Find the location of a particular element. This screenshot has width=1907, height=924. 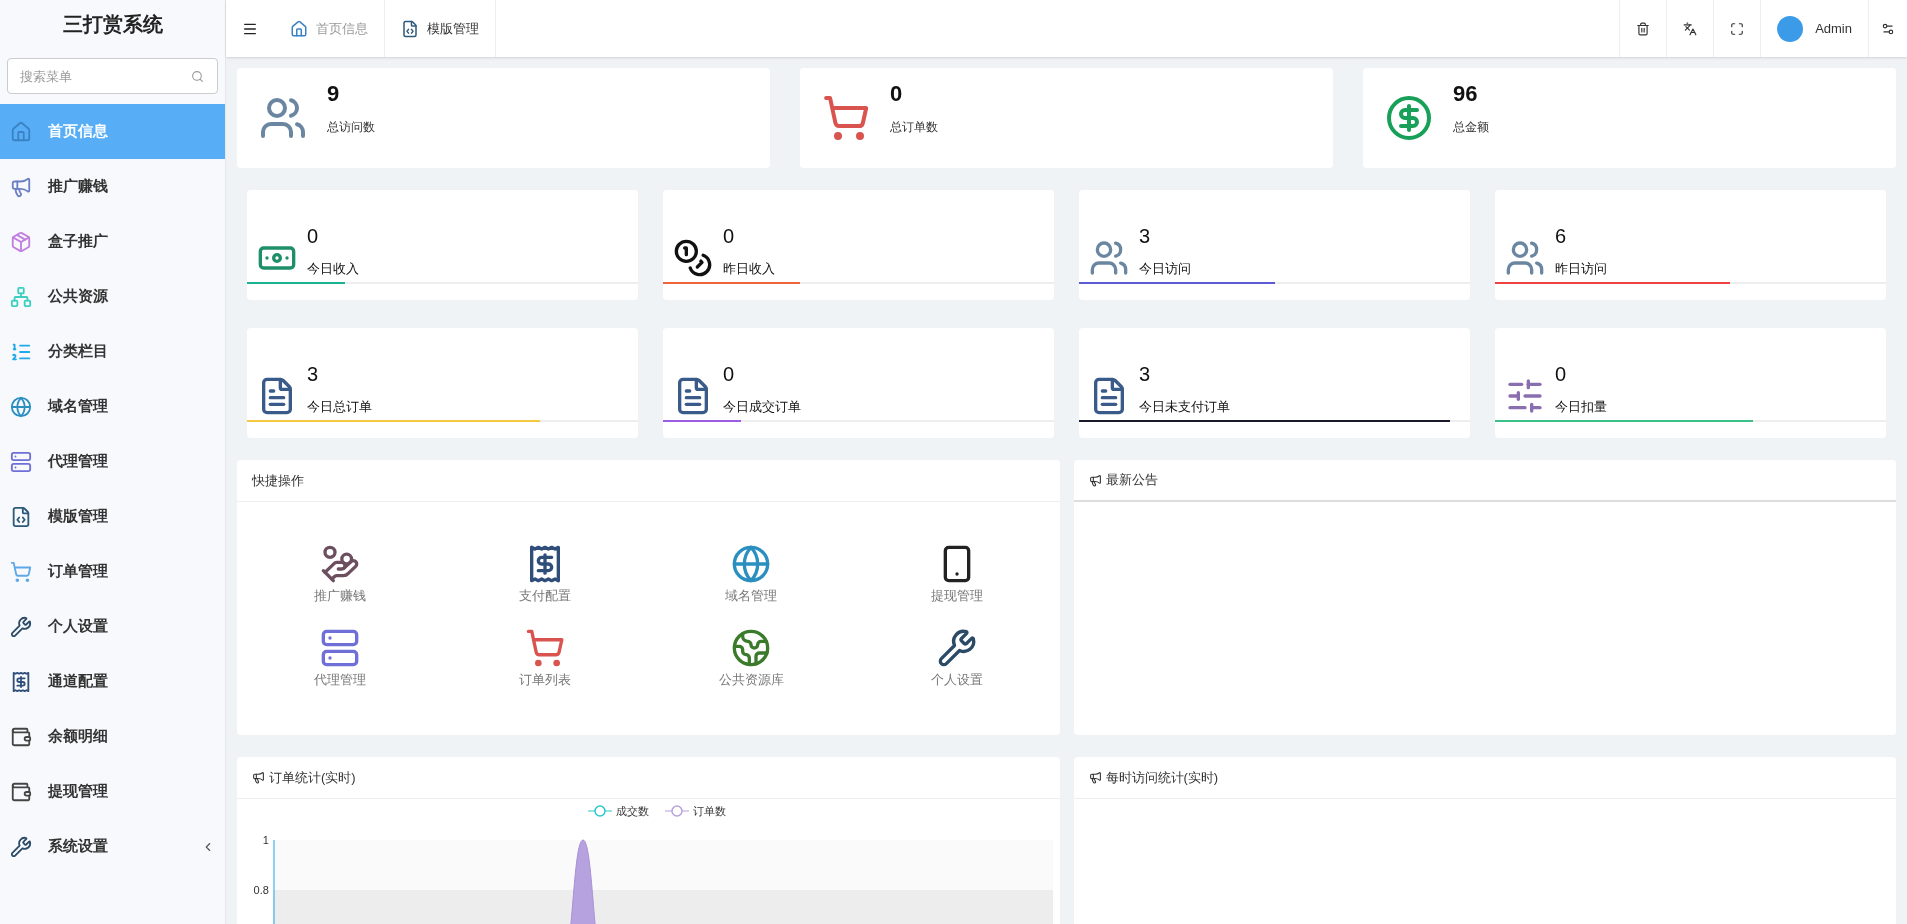

sidebar-item: 公共资源 is located at coordinates (112, 296).